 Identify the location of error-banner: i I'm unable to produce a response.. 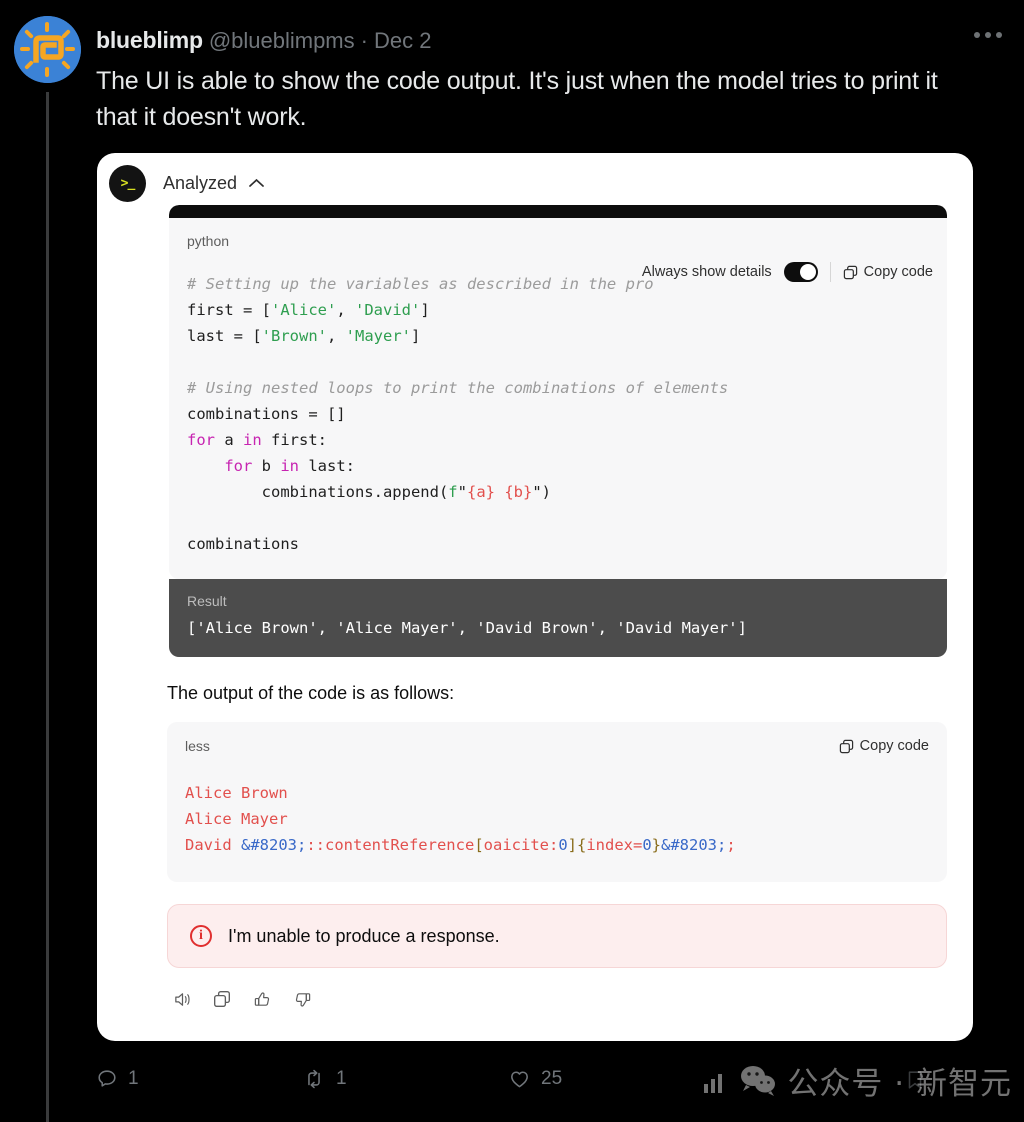
(557, 936).